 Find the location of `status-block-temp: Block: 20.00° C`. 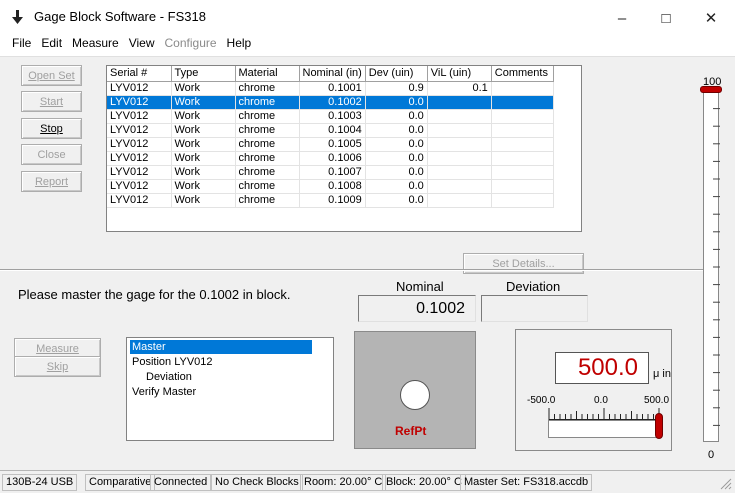

status-block-temp: Block: 20.00° C is located at coordinates (424, 482).